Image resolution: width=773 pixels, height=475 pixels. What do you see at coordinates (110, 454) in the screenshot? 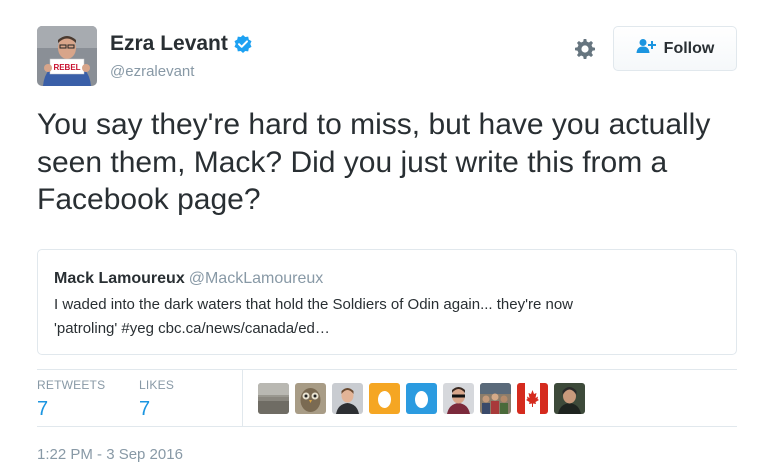
I see `tweet-timestamp: 1:22 PM - 3 Sep 2016` at bounding box center [110, 454].